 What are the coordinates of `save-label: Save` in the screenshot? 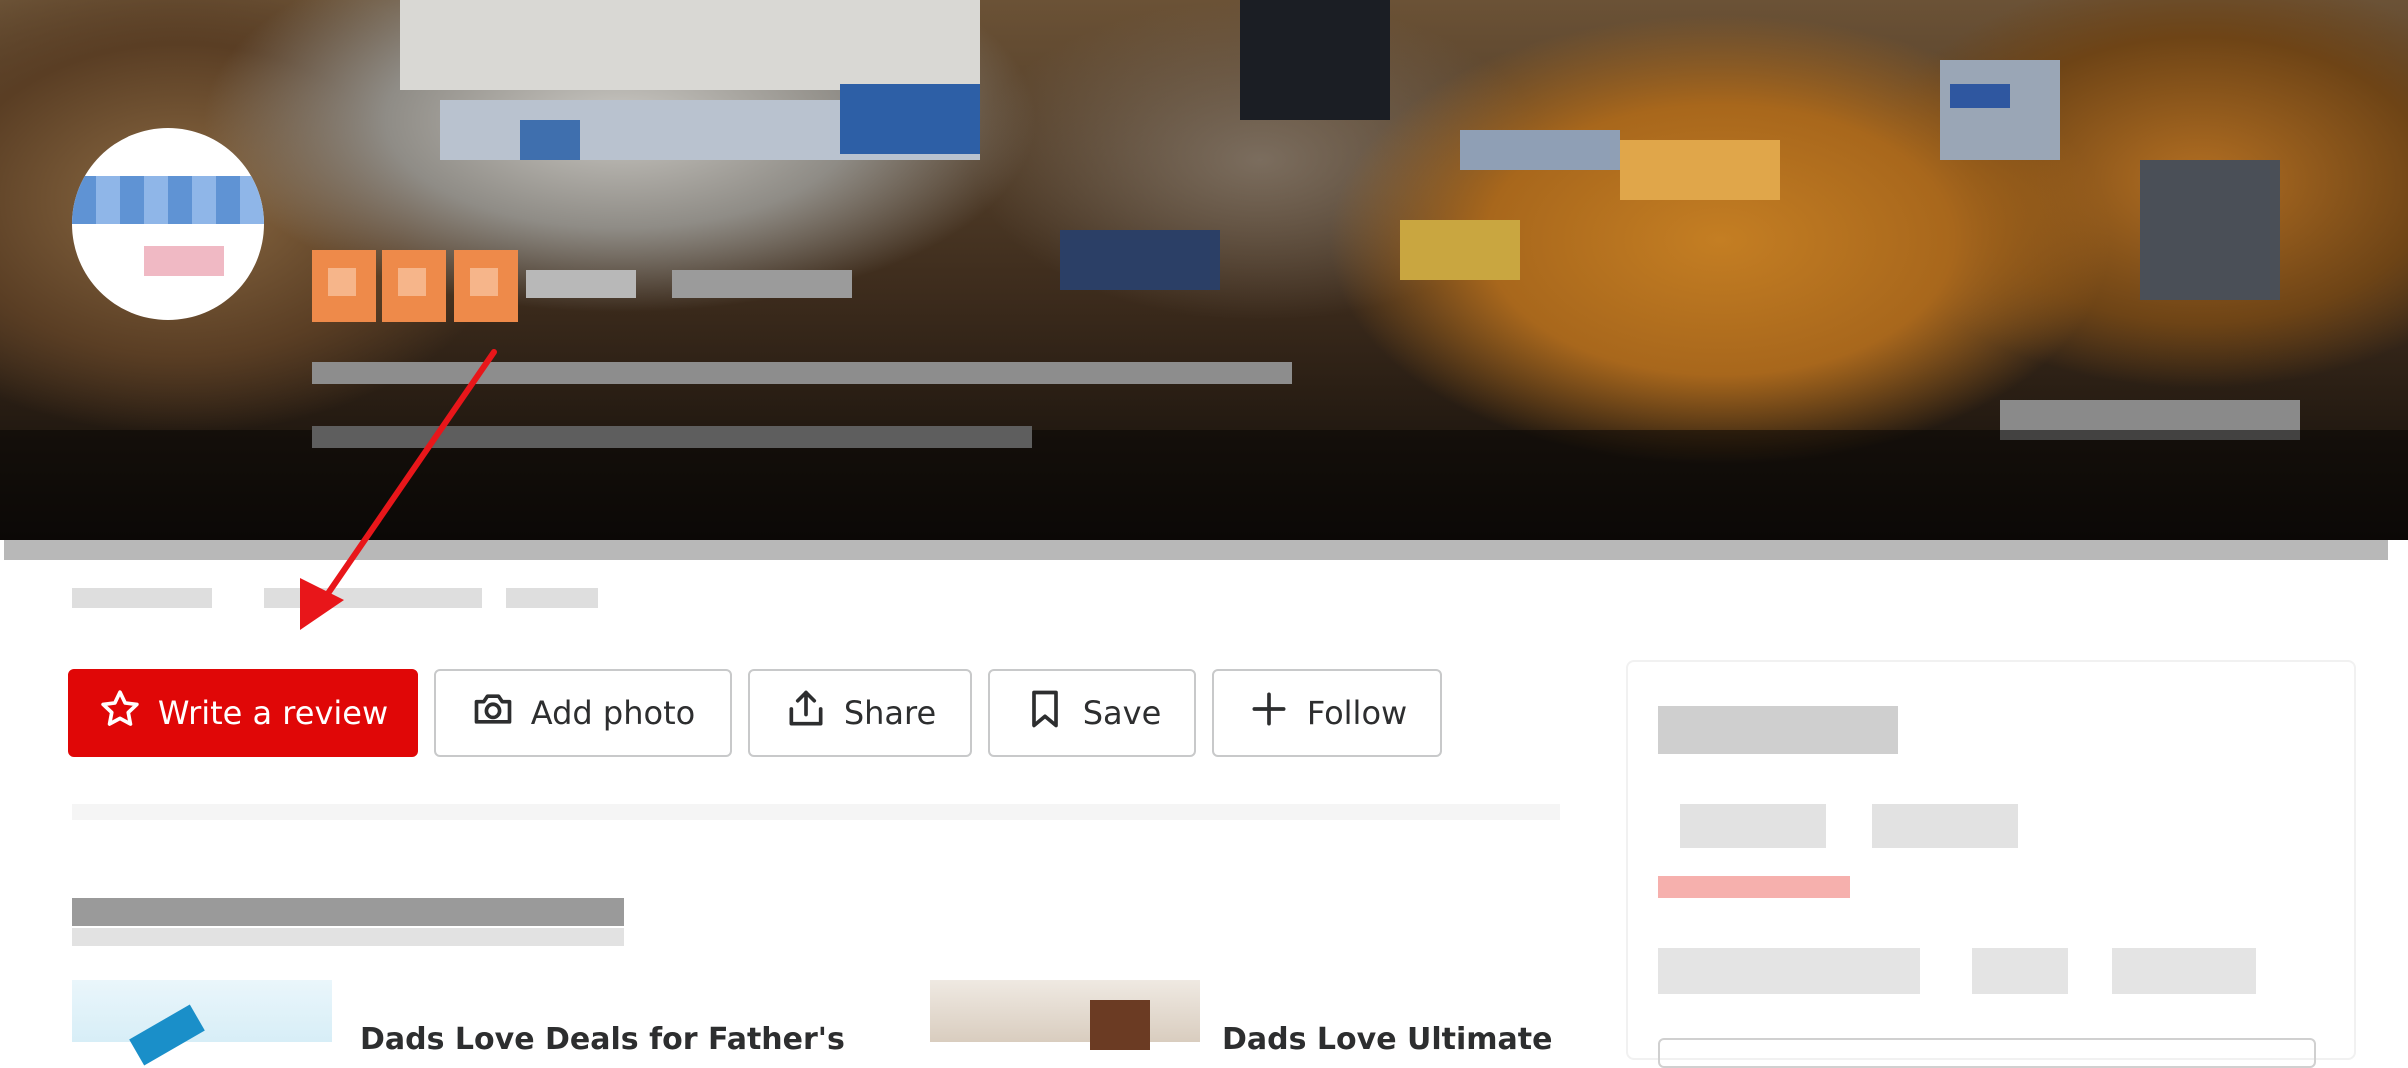 It's located at (1122, 713).